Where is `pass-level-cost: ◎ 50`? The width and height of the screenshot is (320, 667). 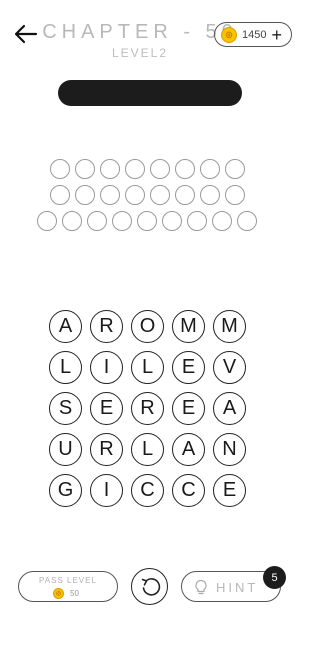 pass-level-cost: ◎ 50 is located at coordinates (66, 593).